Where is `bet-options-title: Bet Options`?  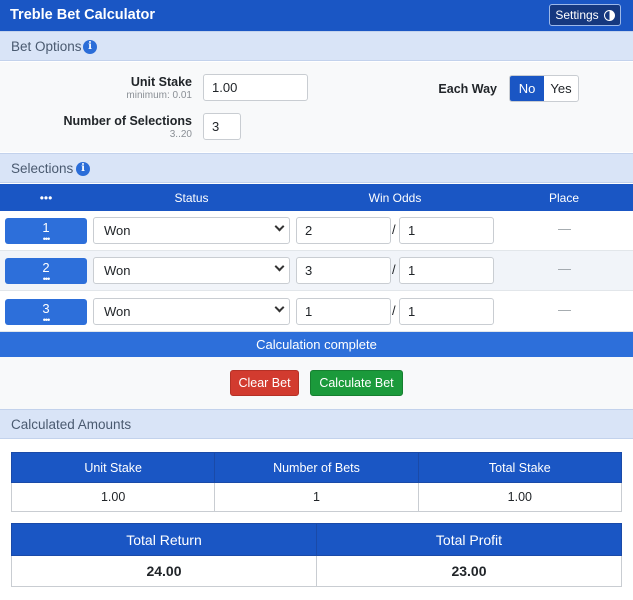
bet-options-title: Bet Options is located at coordinates (46, 46).